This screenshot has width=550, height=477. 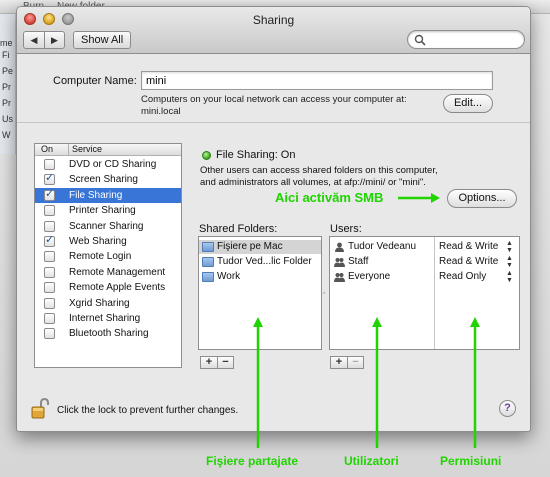 What do you see at coordinates (377, 382) in the screenshot?
I see `arrow-to-users-icon` at bounding box center [377, 382].